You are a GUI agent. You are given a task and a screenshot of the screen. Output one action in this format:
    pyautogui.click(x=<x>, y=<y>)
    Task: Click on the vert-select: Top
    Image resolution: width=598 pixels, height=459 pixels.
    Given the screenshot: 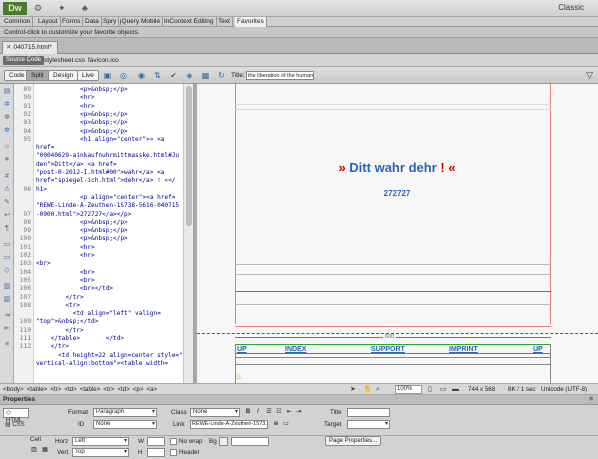 What is the action you would take?
    pyautogui.click(x=100, y=452)
    